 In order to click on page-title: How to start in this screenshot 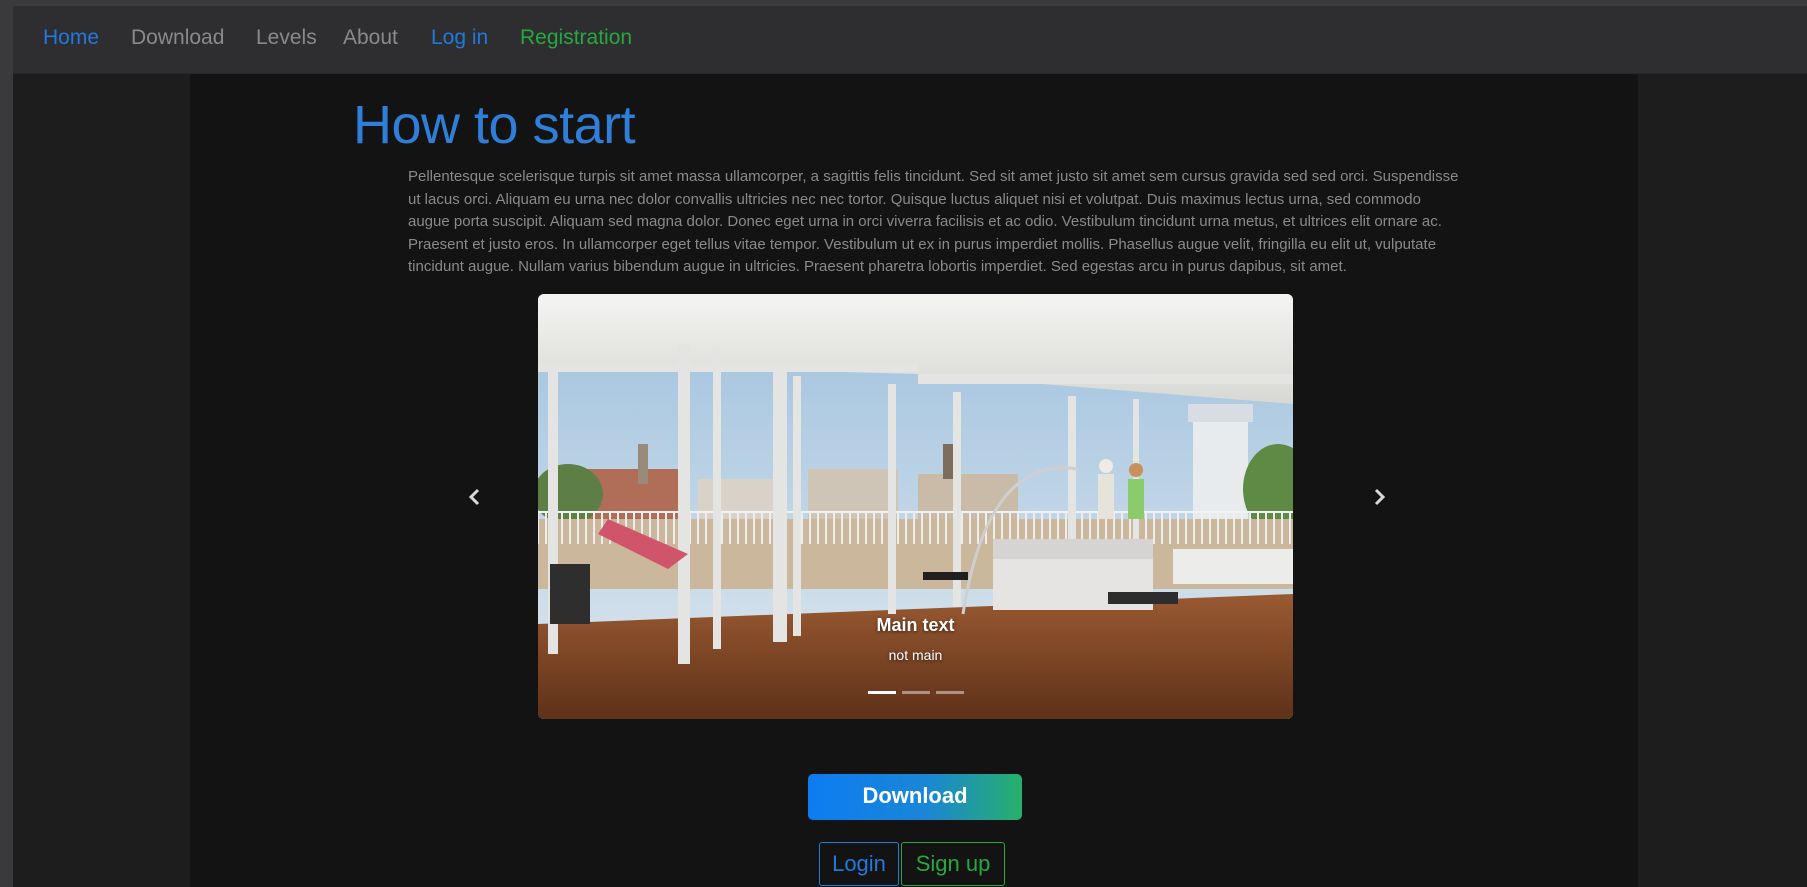, I will do `click(494, 125)`.